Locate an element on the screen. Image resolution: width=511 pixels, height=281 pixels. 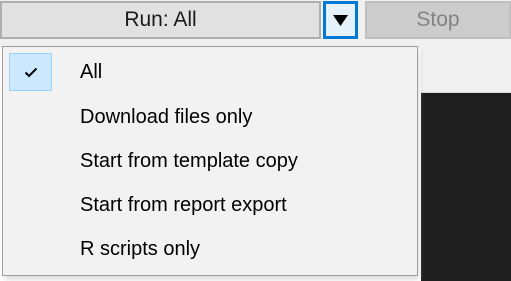
menu-item-start-from-report-export: Start from report export is located at coordinates (210, 205).